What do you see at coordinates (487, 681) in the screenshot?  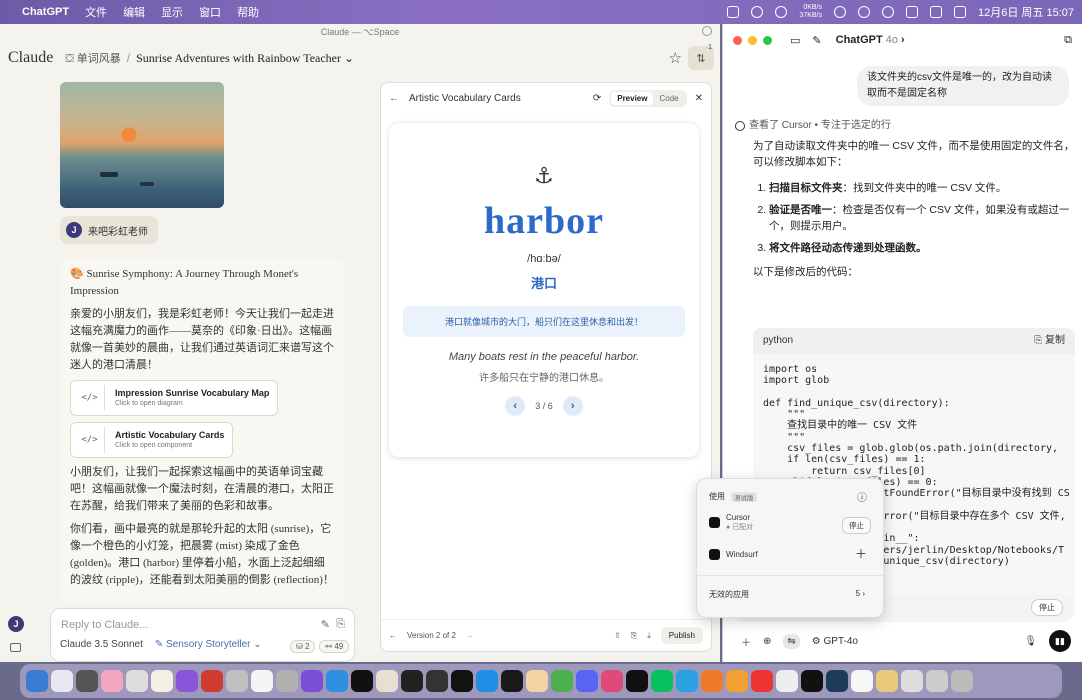 I see `vscode-icon` at bounding box center [487, 681].